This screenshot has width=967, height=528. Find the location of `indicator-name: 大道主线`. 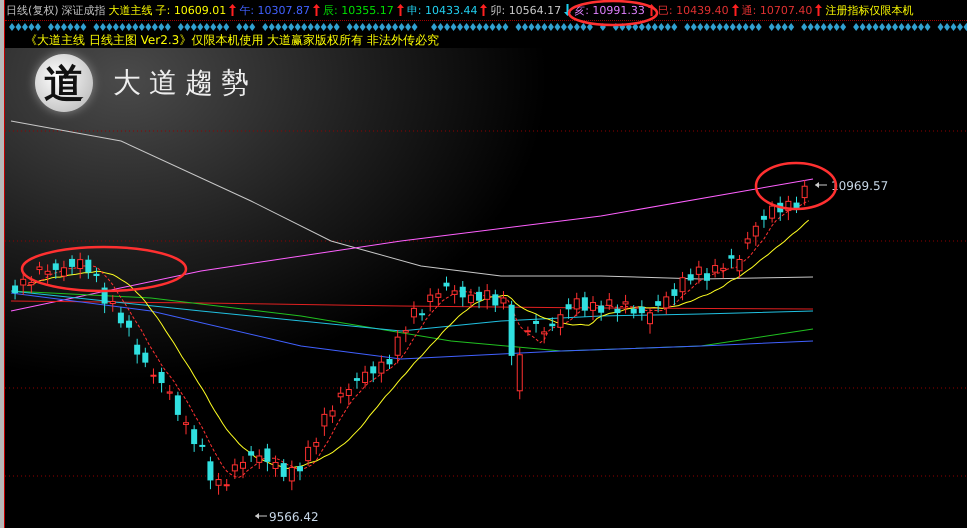

indicator-name: 大道主线 is located at coordinates (130, 10).